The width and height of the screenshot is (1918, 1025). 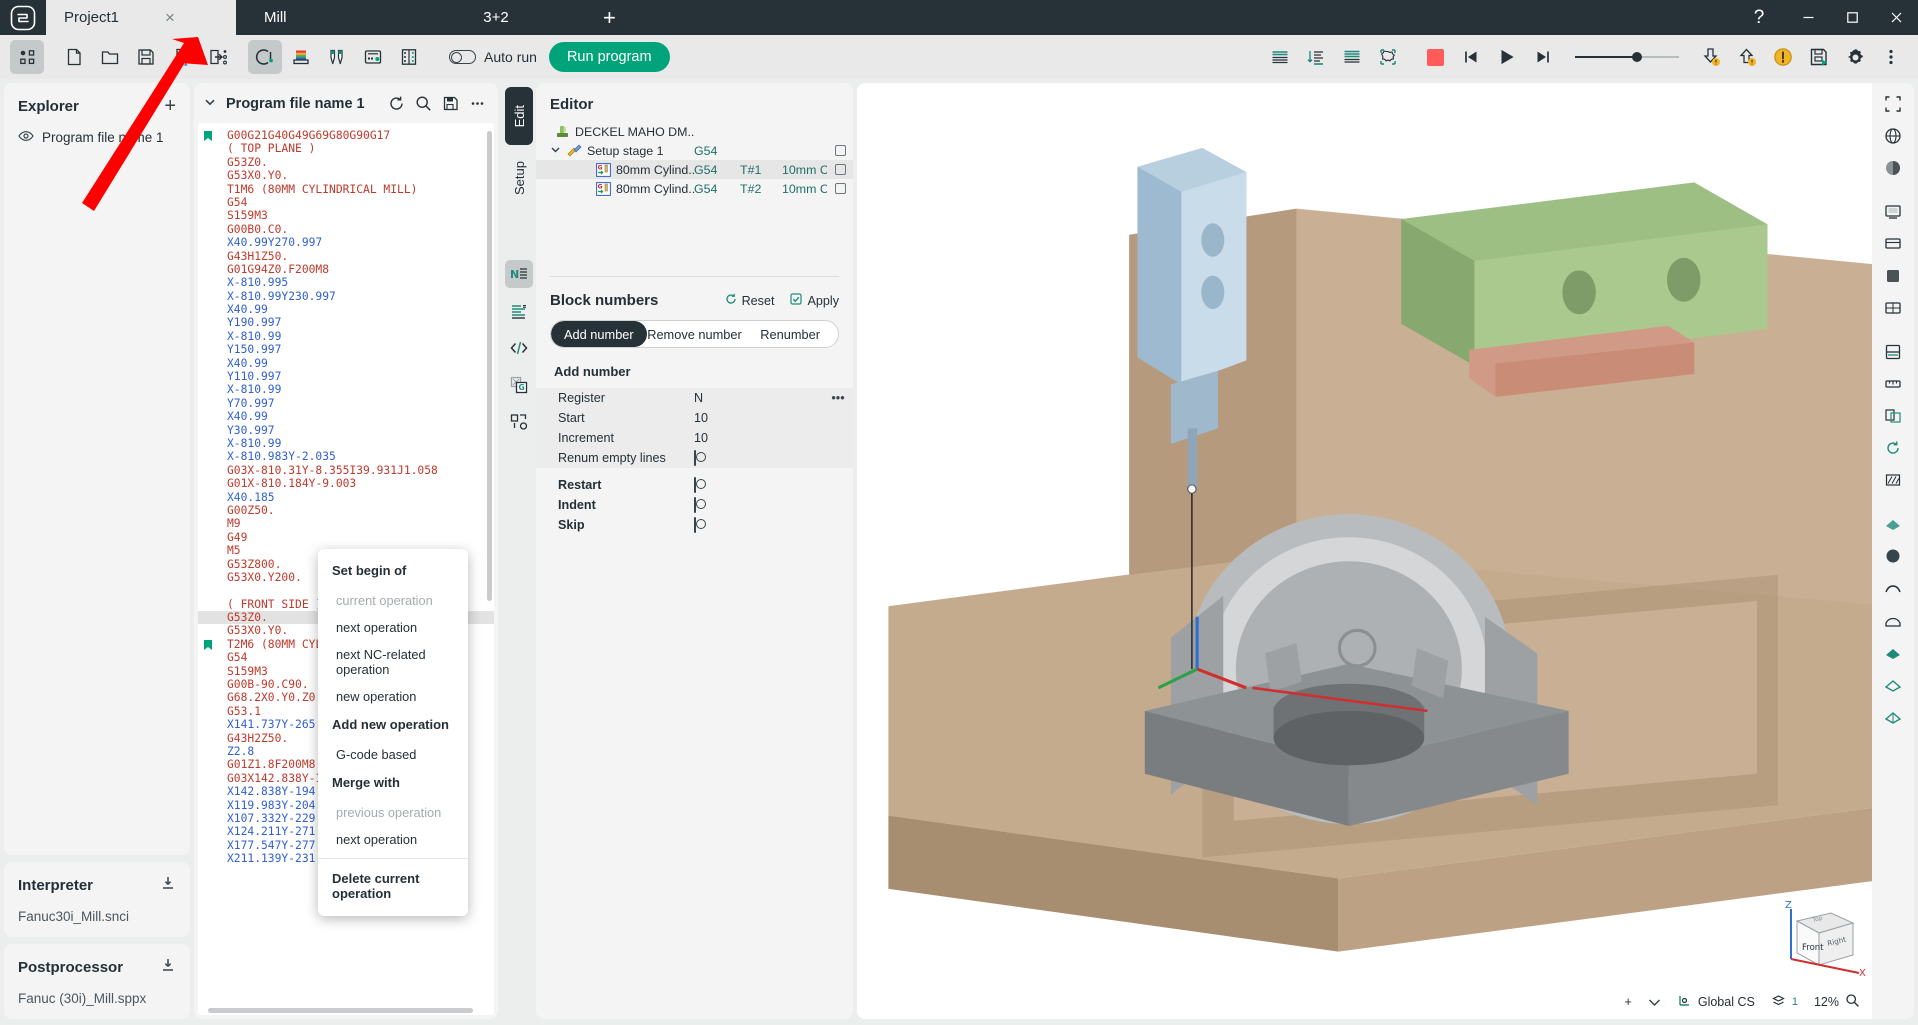 I want to click on gcode-line: ( TOP PLANE ), so click(x=346, y=148).